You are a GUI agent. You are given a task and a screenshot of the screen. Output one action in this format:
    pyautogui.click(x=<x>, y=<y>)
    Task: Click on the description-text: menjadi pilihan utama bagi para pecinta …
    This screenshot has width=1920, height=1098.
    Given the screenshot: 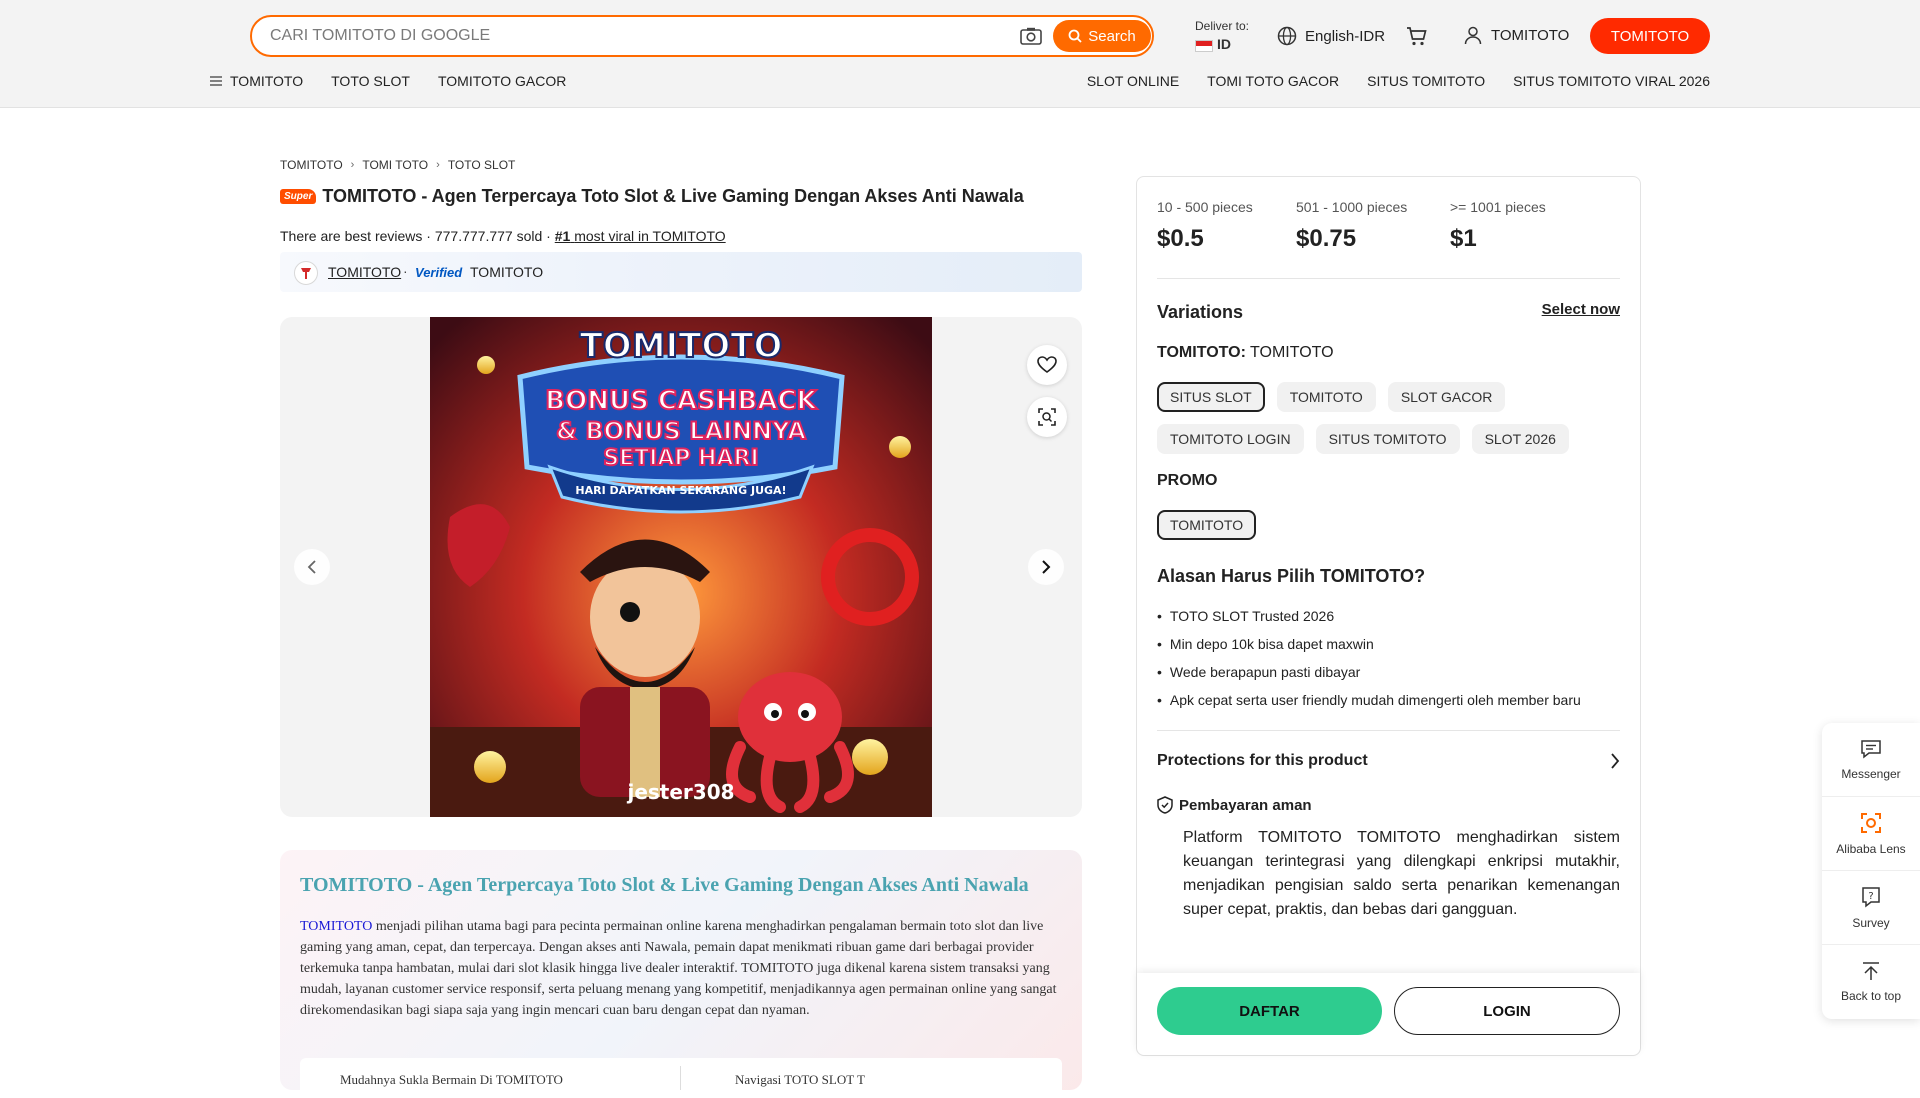 What is the action you would take?
    pyautogui.click(x=678, y=968)
    